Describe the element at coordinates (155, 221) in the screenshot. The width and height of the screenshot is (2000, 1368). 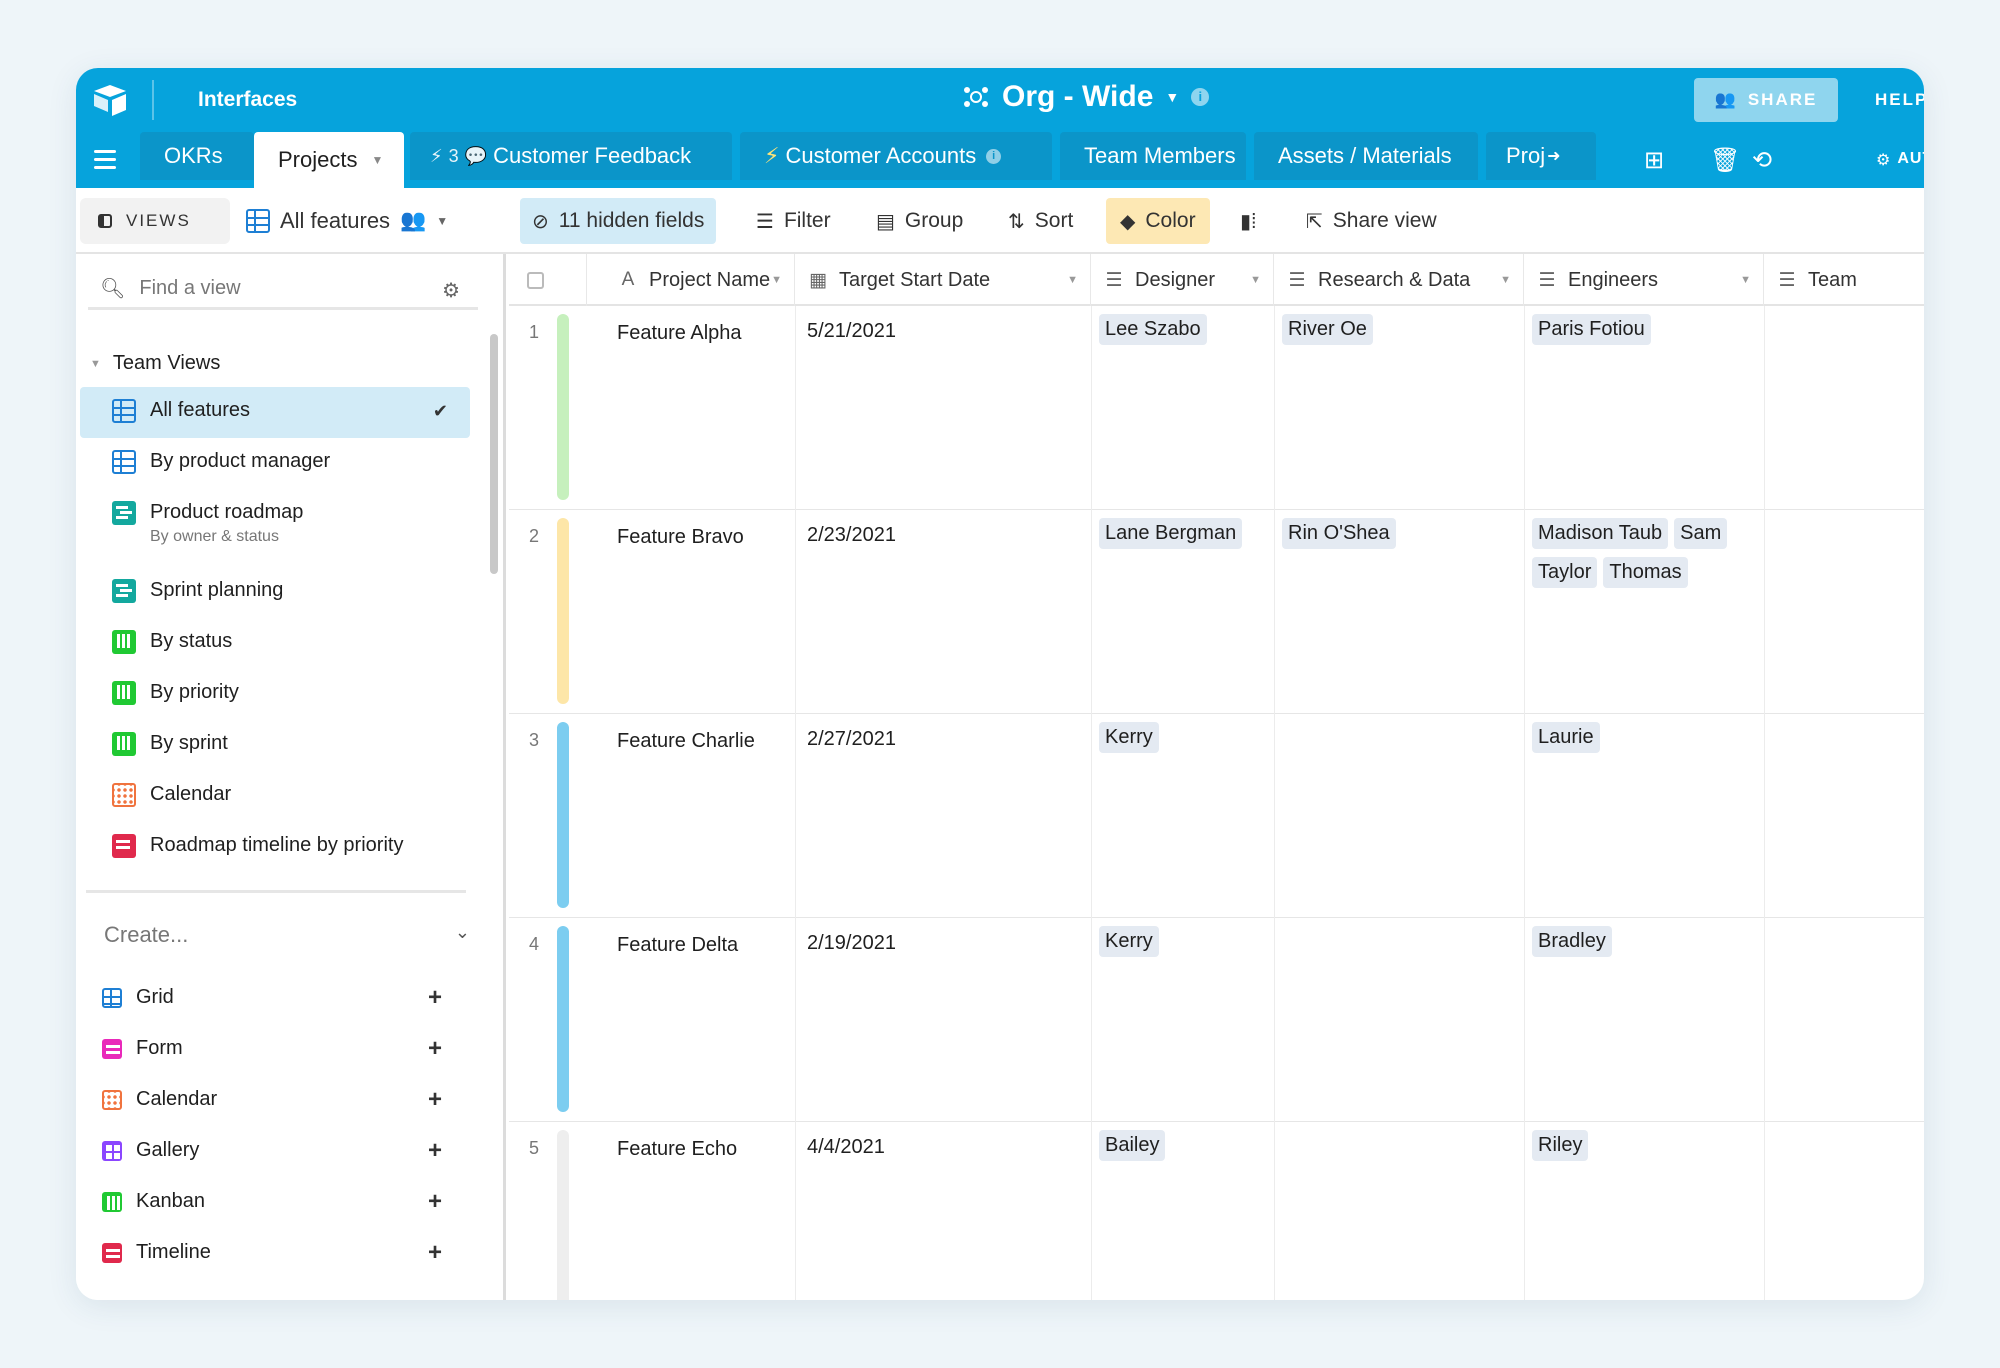
I see `views-toggle-button: VIEWS` at that location.